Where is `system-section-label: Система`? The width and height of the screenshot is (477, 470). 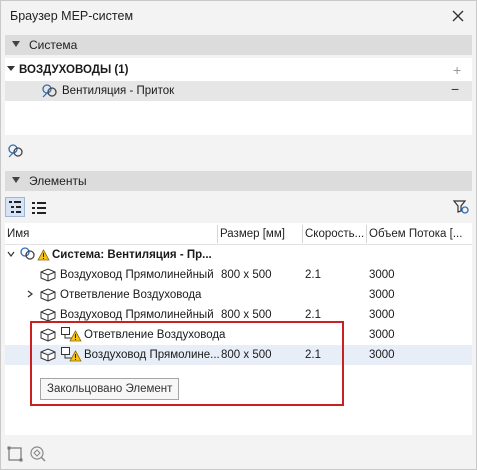
system-section-label: Система is located at coordinates (53, 45).